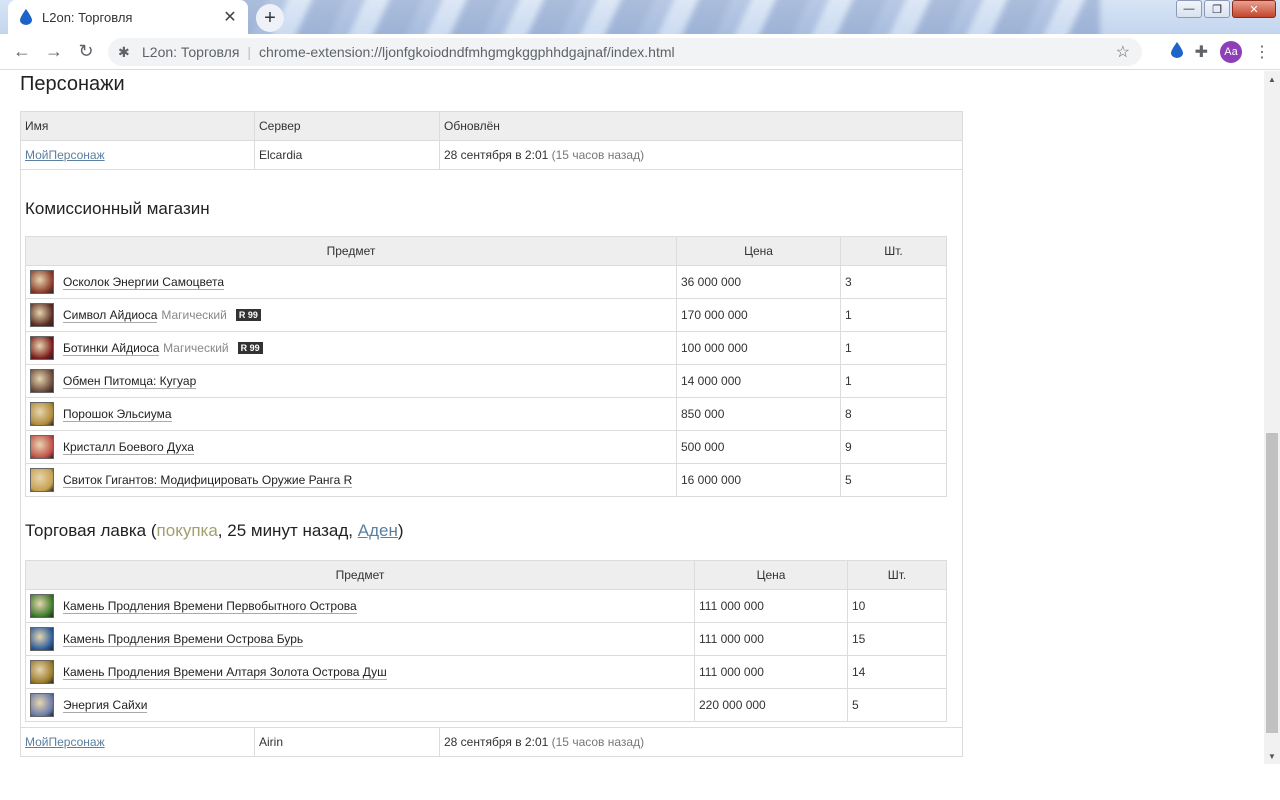 The width and height of the screenshot is (1280, 800). I want to click on item-link: Символ Айдиоса, so click(110, 315).